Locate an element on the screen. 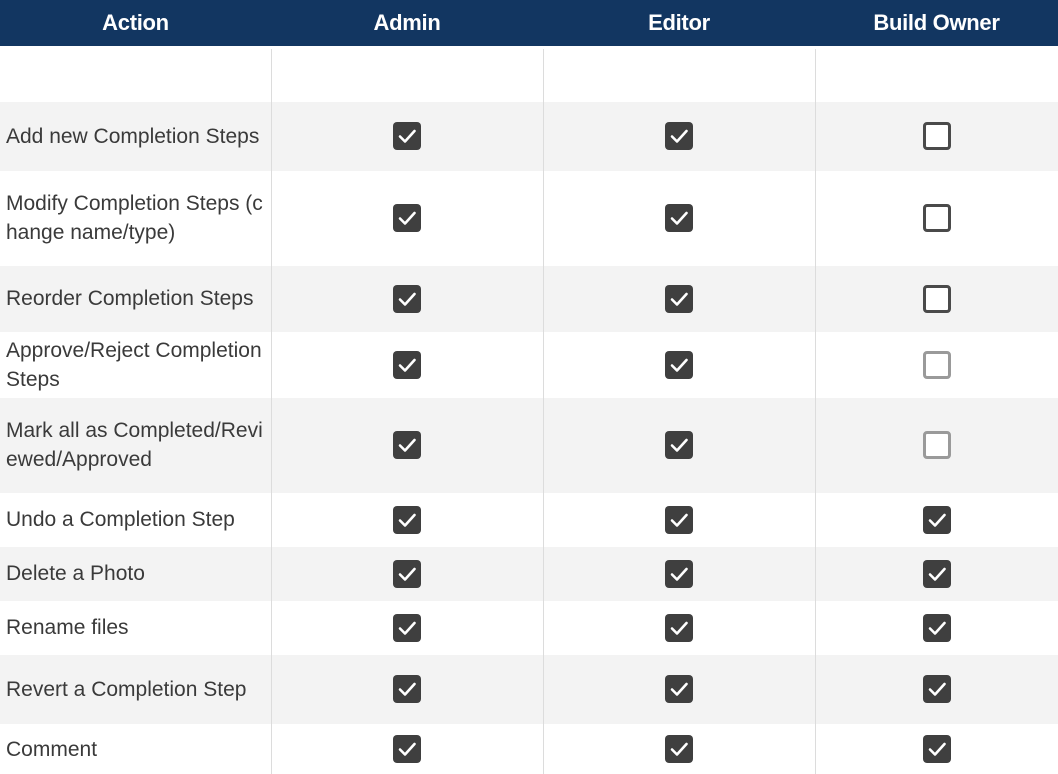 The image size is (1058, 774). table-row: Comment is located at coordinates (529, 748).